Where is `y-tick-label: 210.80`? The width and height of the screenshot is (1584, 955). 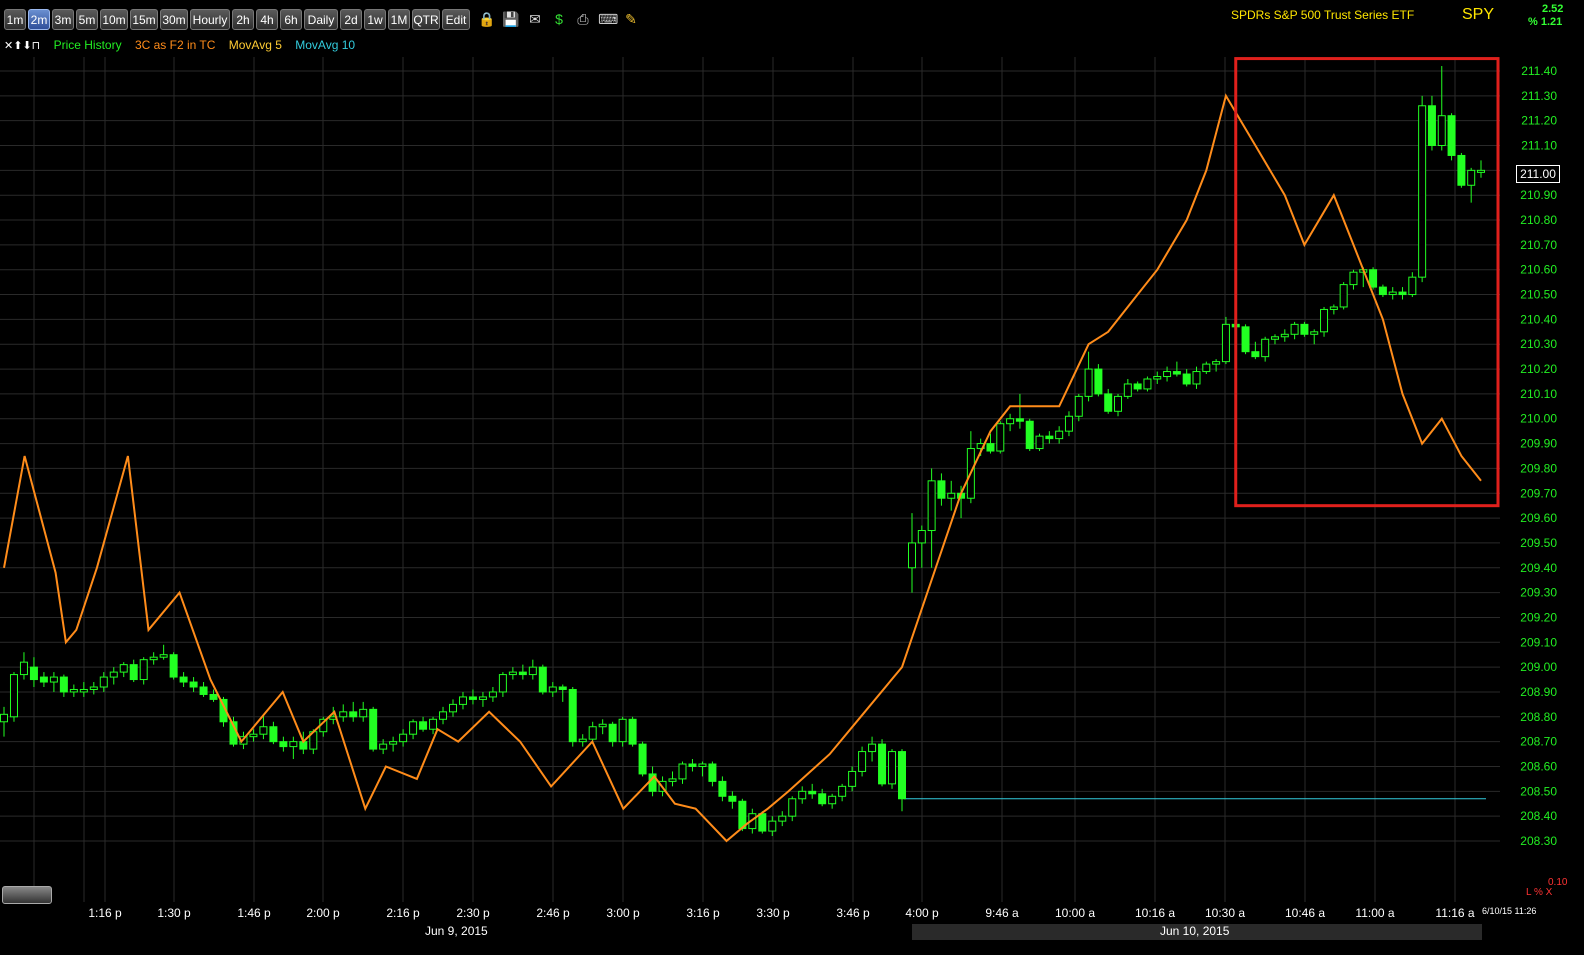 y-tick-label: 210.80 is located at coordinates (1538, 220).